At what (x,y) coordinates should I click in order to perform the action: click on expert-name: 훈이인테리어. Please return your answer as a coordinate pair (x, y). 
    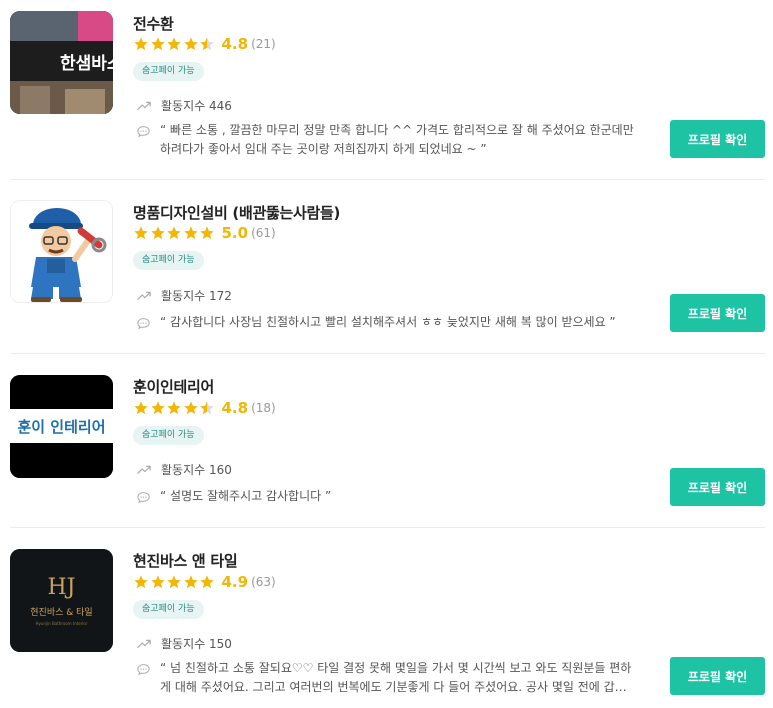
    Looking at the image, I should click on (173, 386).